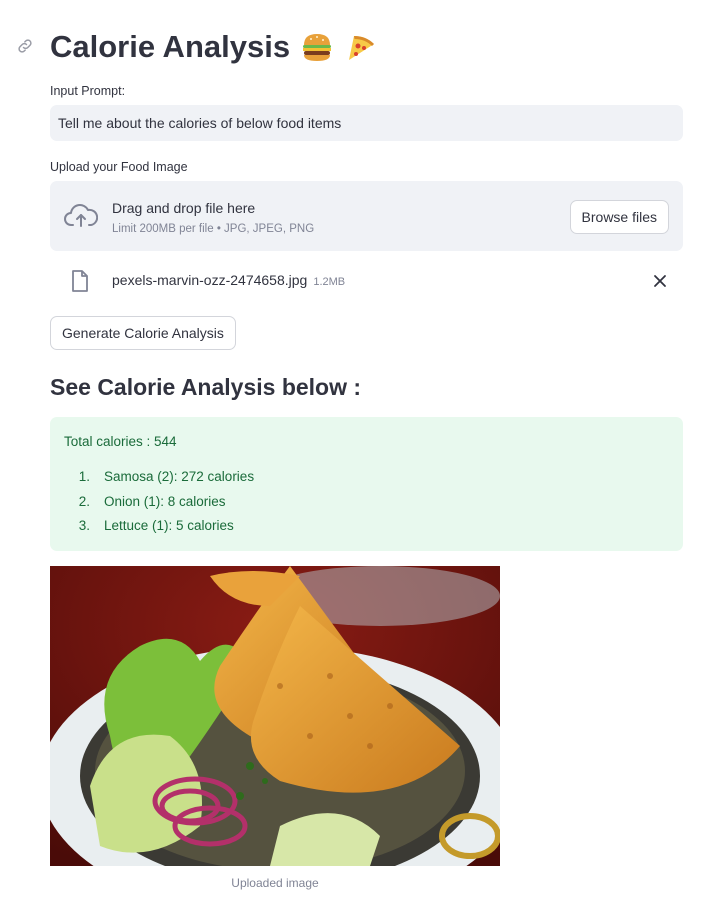 The height and width of the screenshot is (899, 712). I want to click on dropzone-limit: Limit 200MB per file • JPG, JPEG, PNG, so click(213, 229).